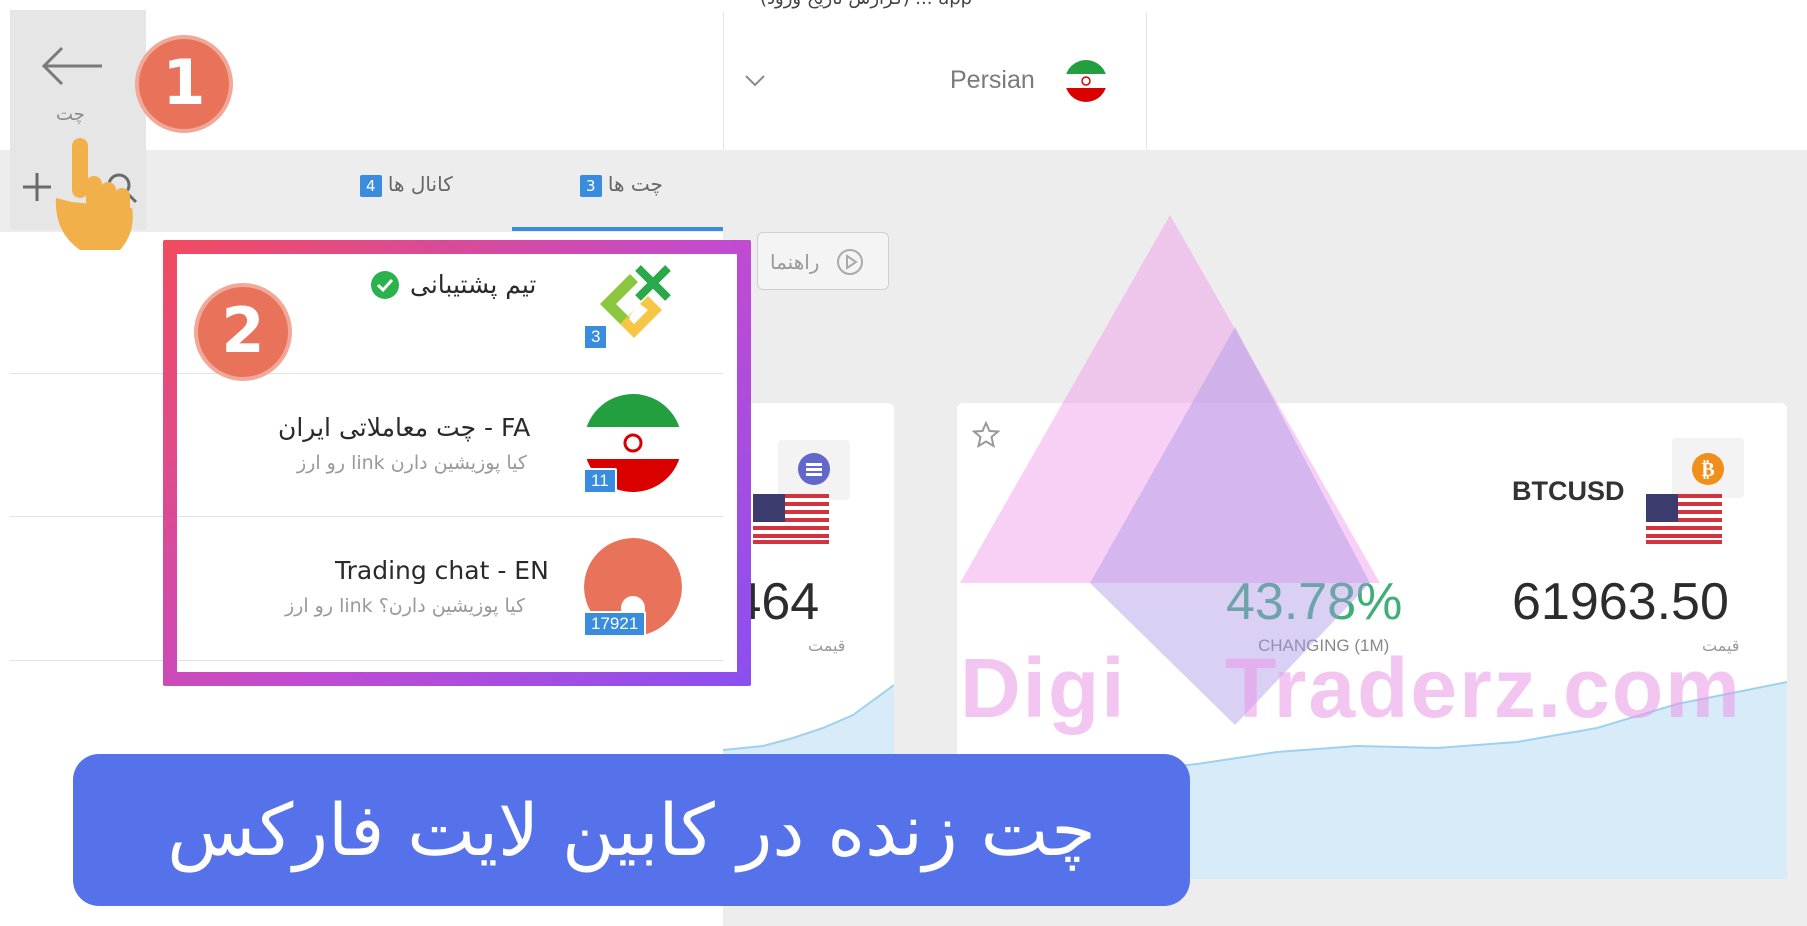 The width and height of the screenshot is (1807, 926). Describe the element at coordinates (827, 645) in the screenshot. I see `price-label: قیمت` at that location.